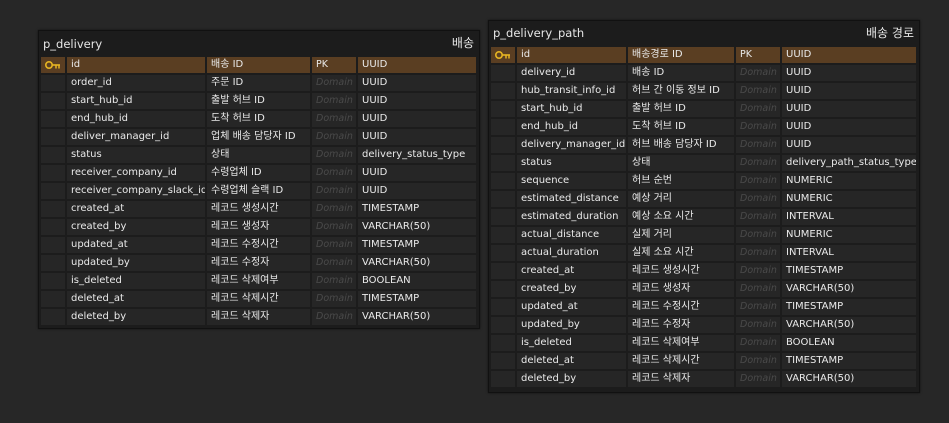 This screenshot has height=423, width=949. Describe the element at coordinates (571, 271) in the screenshot. I see `column-name: created_at` at that location.